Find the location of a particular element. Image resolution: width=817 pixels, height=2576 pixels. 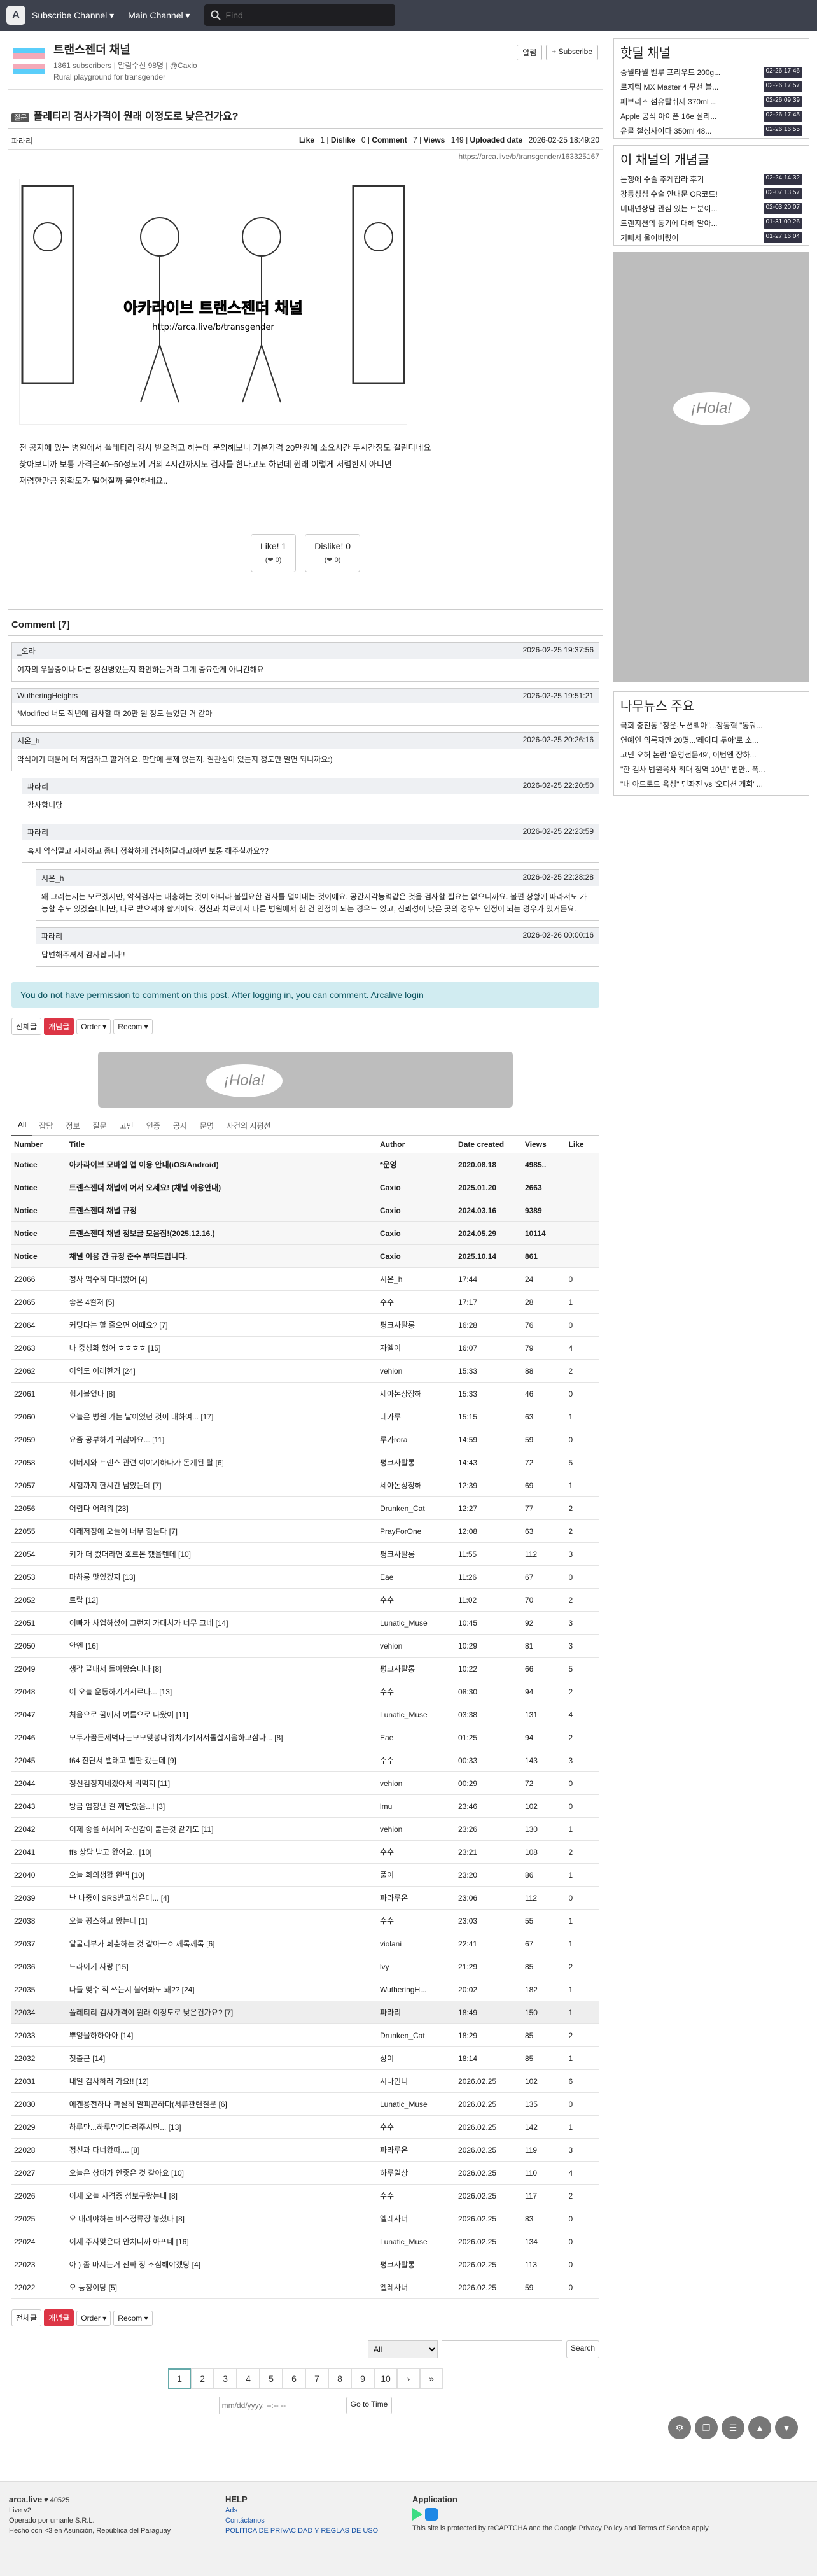

news-title: 나무뉴스 주요 is located at coordinates (712, 705).